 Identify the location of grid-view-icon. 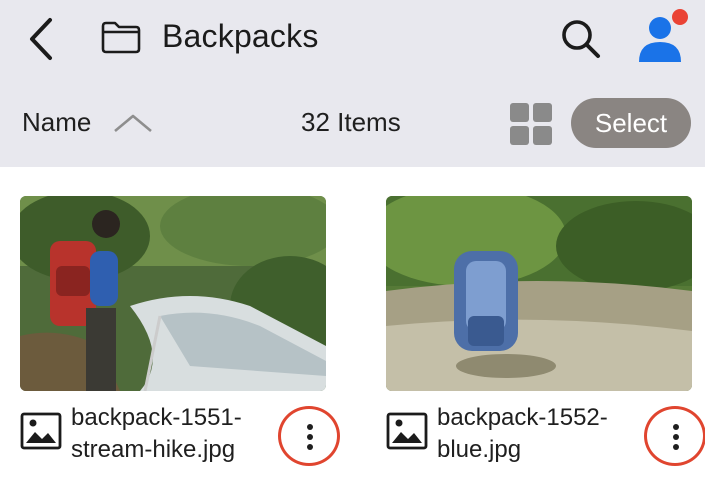
(531, 124).